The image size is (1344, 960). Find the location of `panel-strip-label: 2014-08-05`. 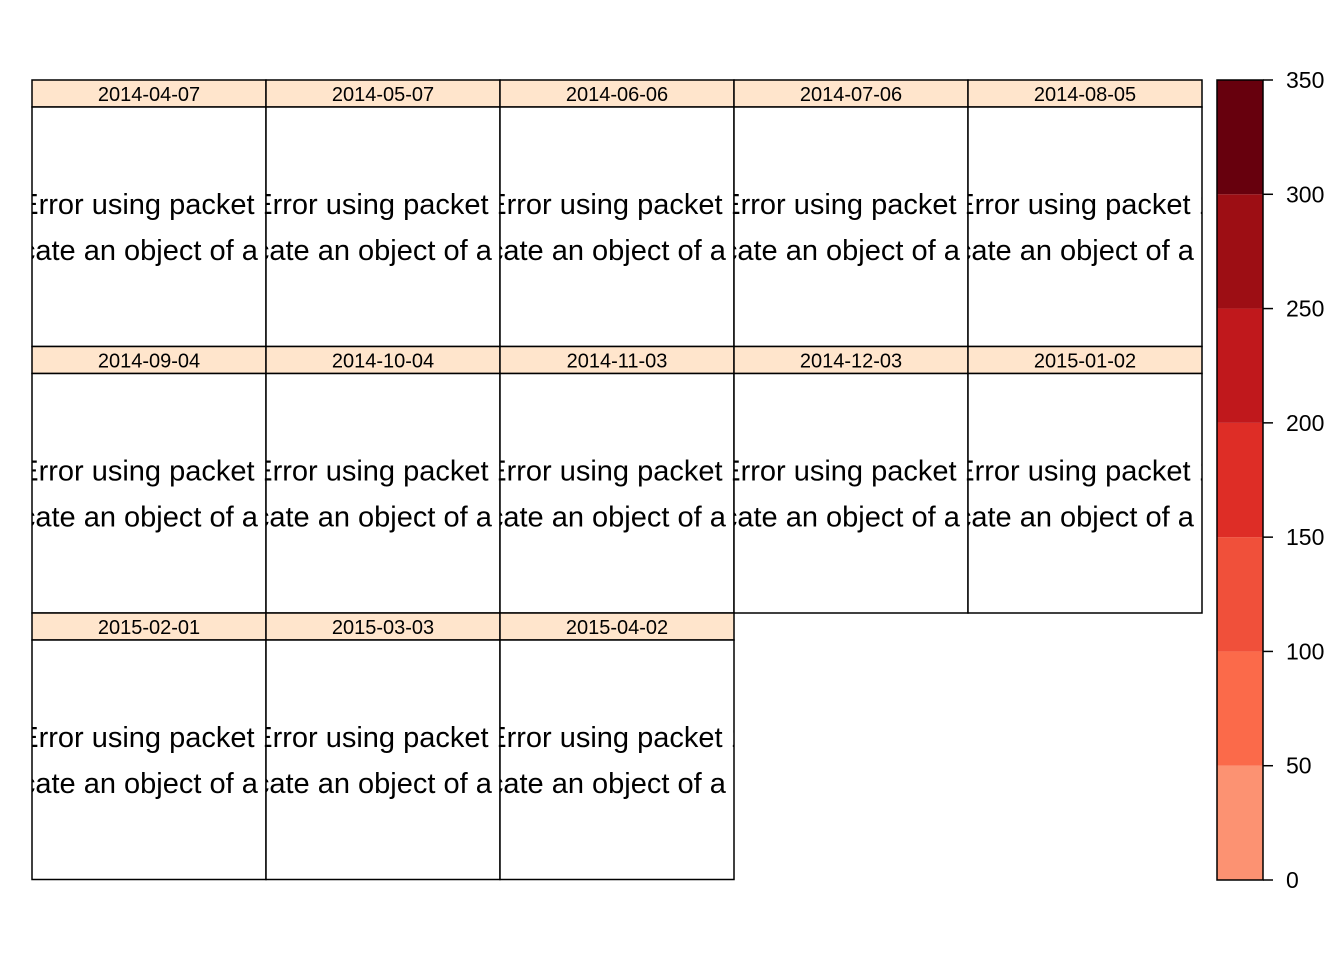

panel-strip-label: 2014-08-05 is located at coordinates (1085, 95).